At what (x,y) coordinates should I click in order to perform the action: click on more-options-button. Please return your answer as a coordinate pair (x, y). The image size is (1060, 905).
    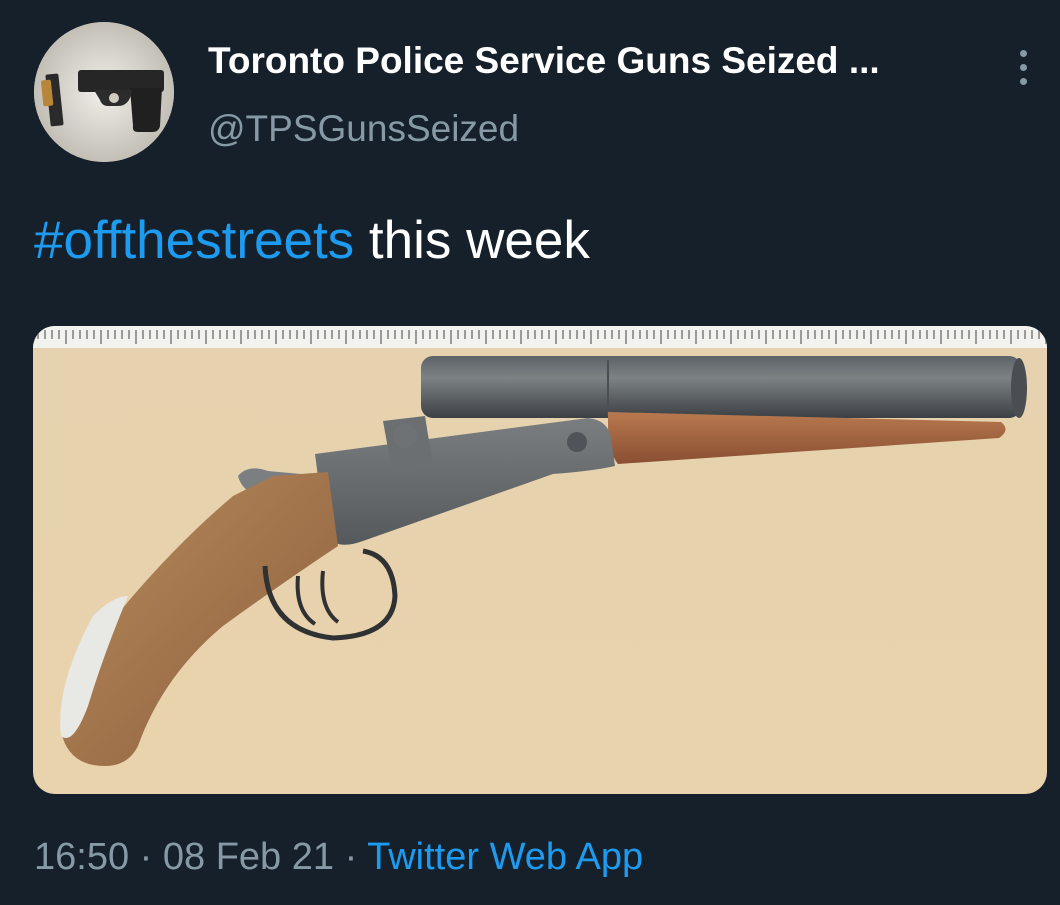
    Looking at the image, I should click on (1024, 68).